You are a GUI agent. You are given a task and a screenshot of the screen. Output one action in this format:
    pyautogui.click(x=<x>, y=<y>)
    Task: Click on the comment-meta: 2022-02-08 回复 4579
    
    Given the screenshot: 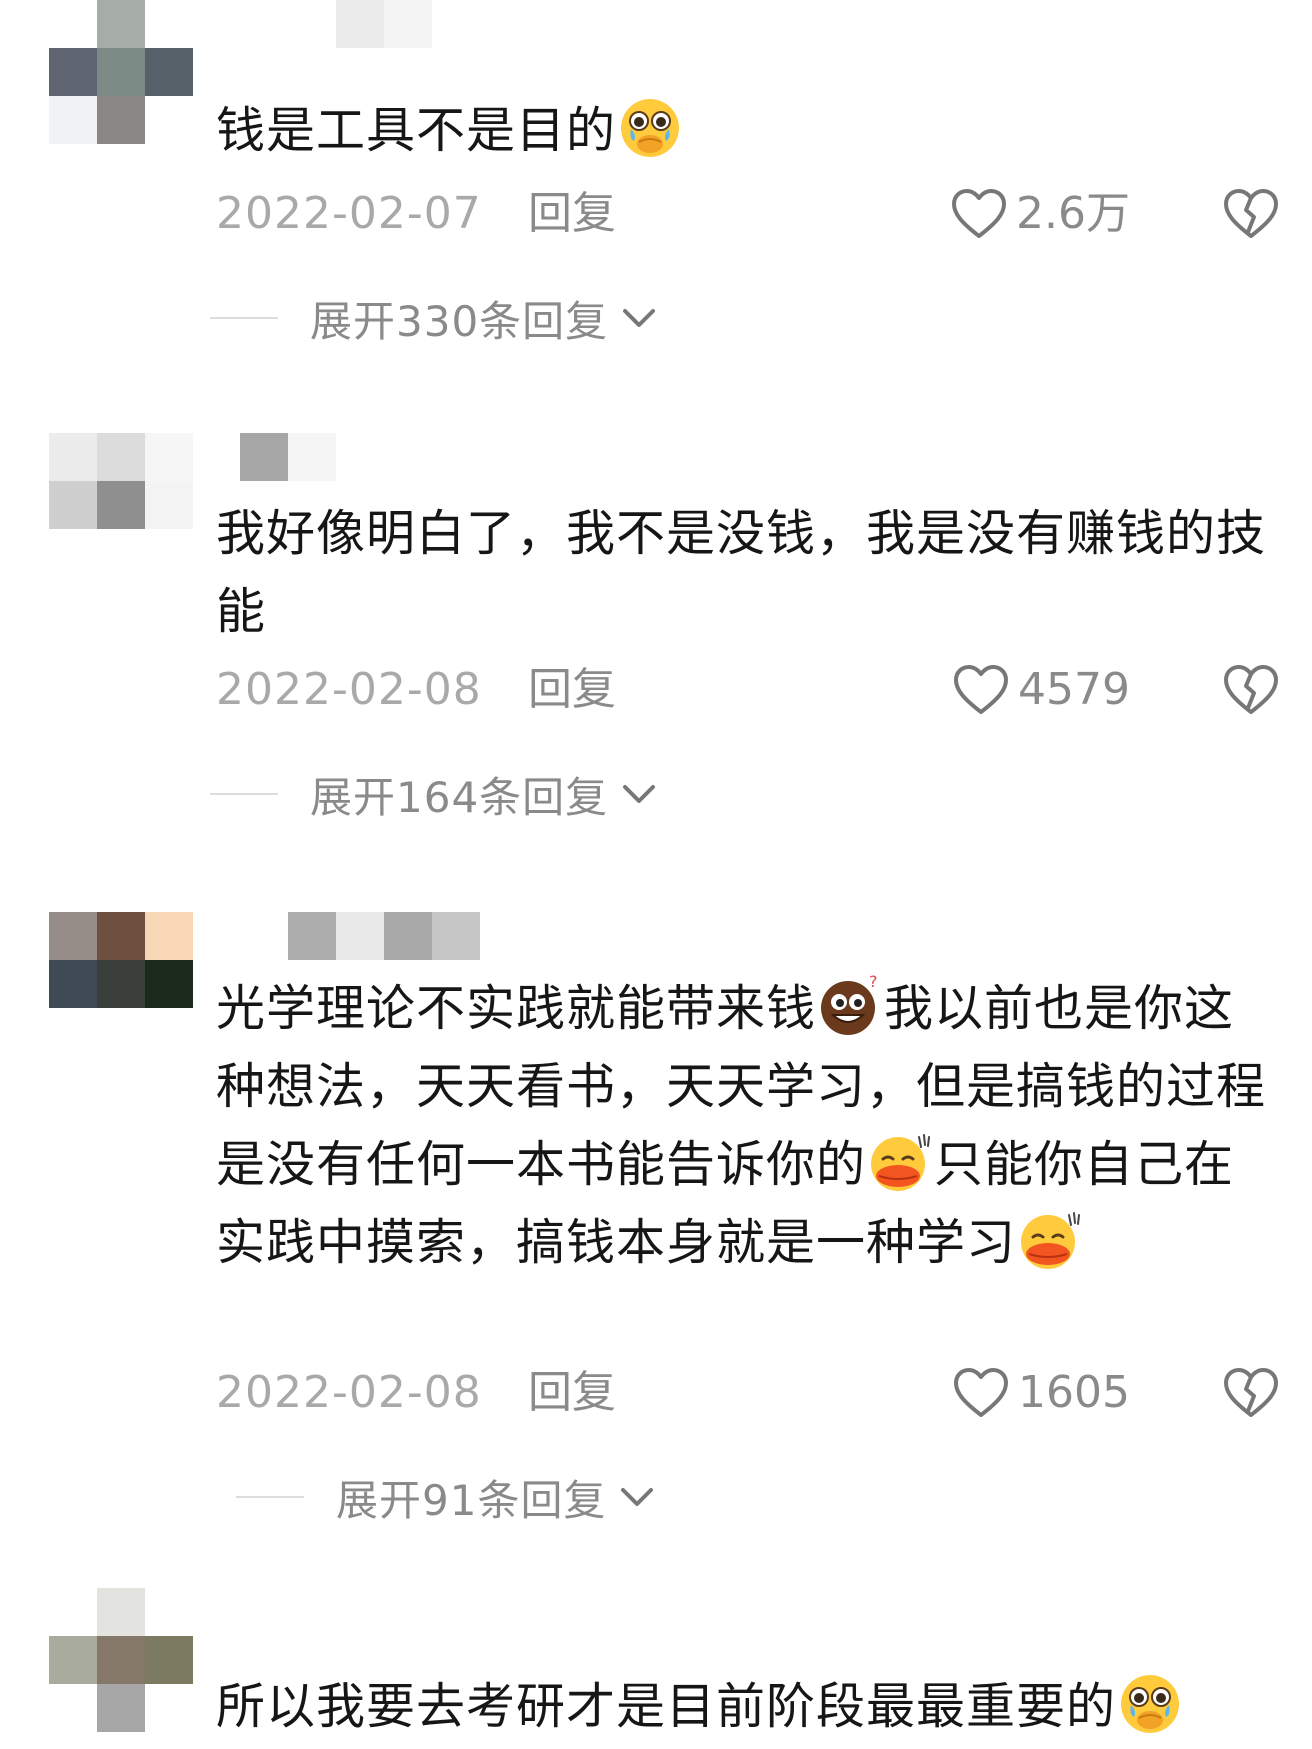 What is the action you would take?
    pyautogui.click(x=748, y=690)
    